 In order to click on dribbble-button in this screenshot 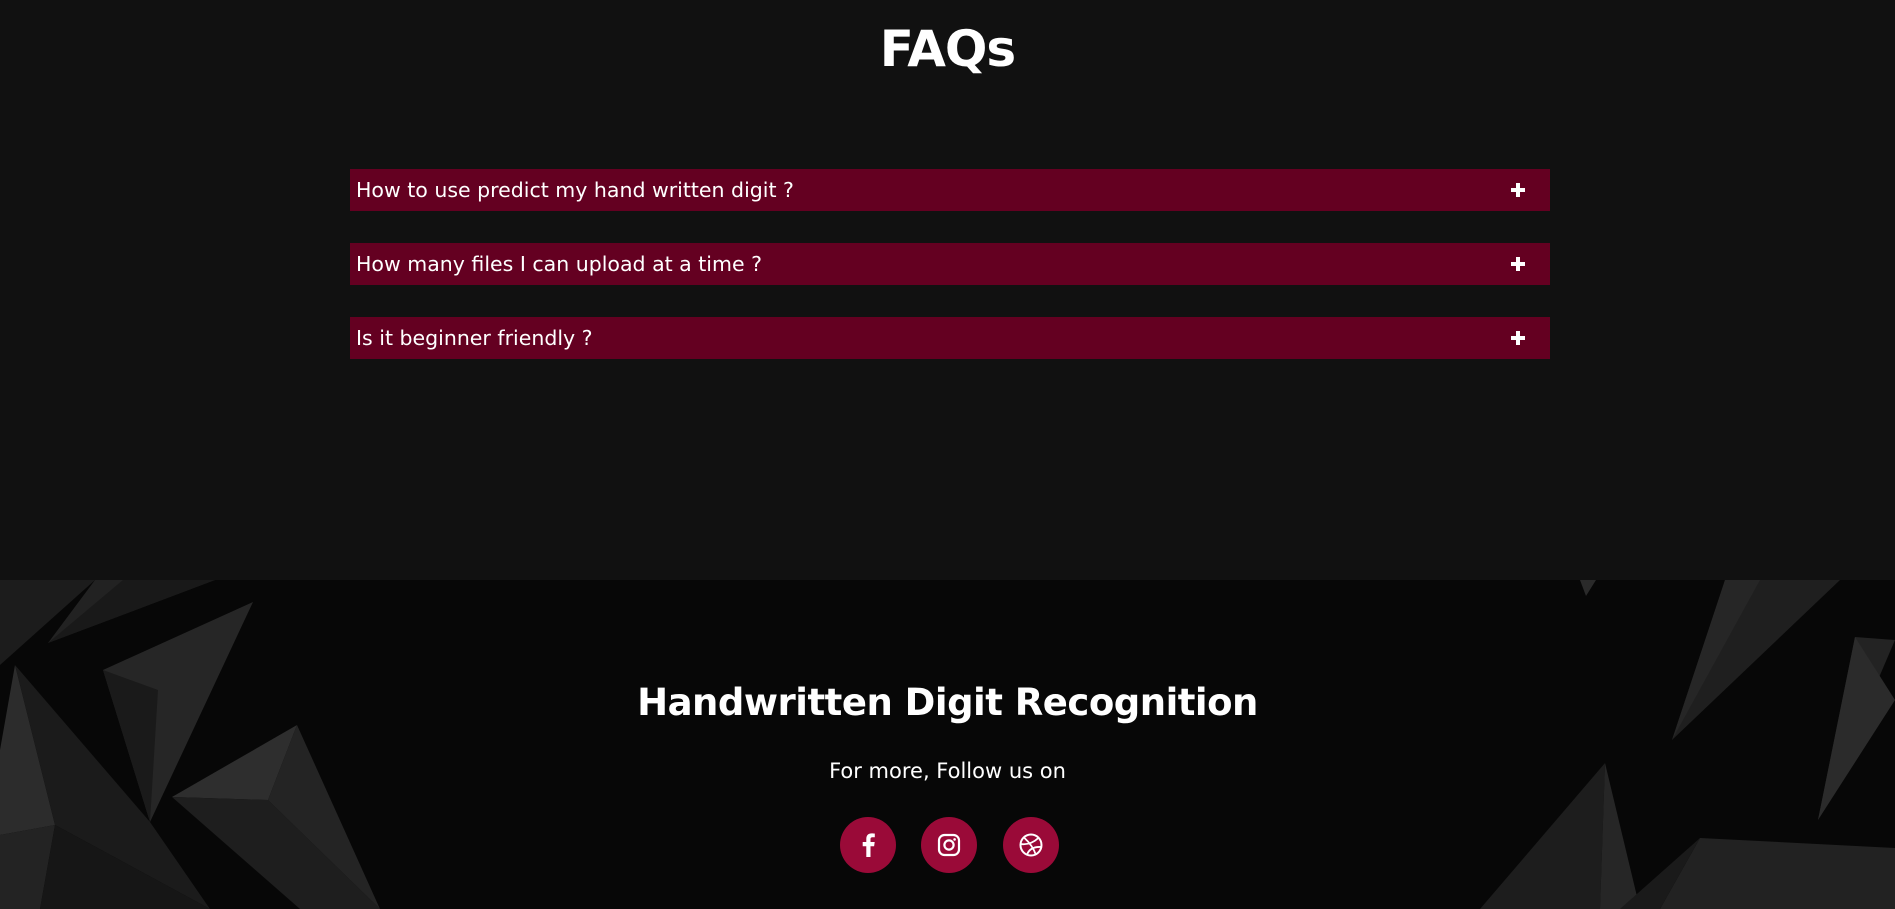, I will do `click(1031, 845)`.